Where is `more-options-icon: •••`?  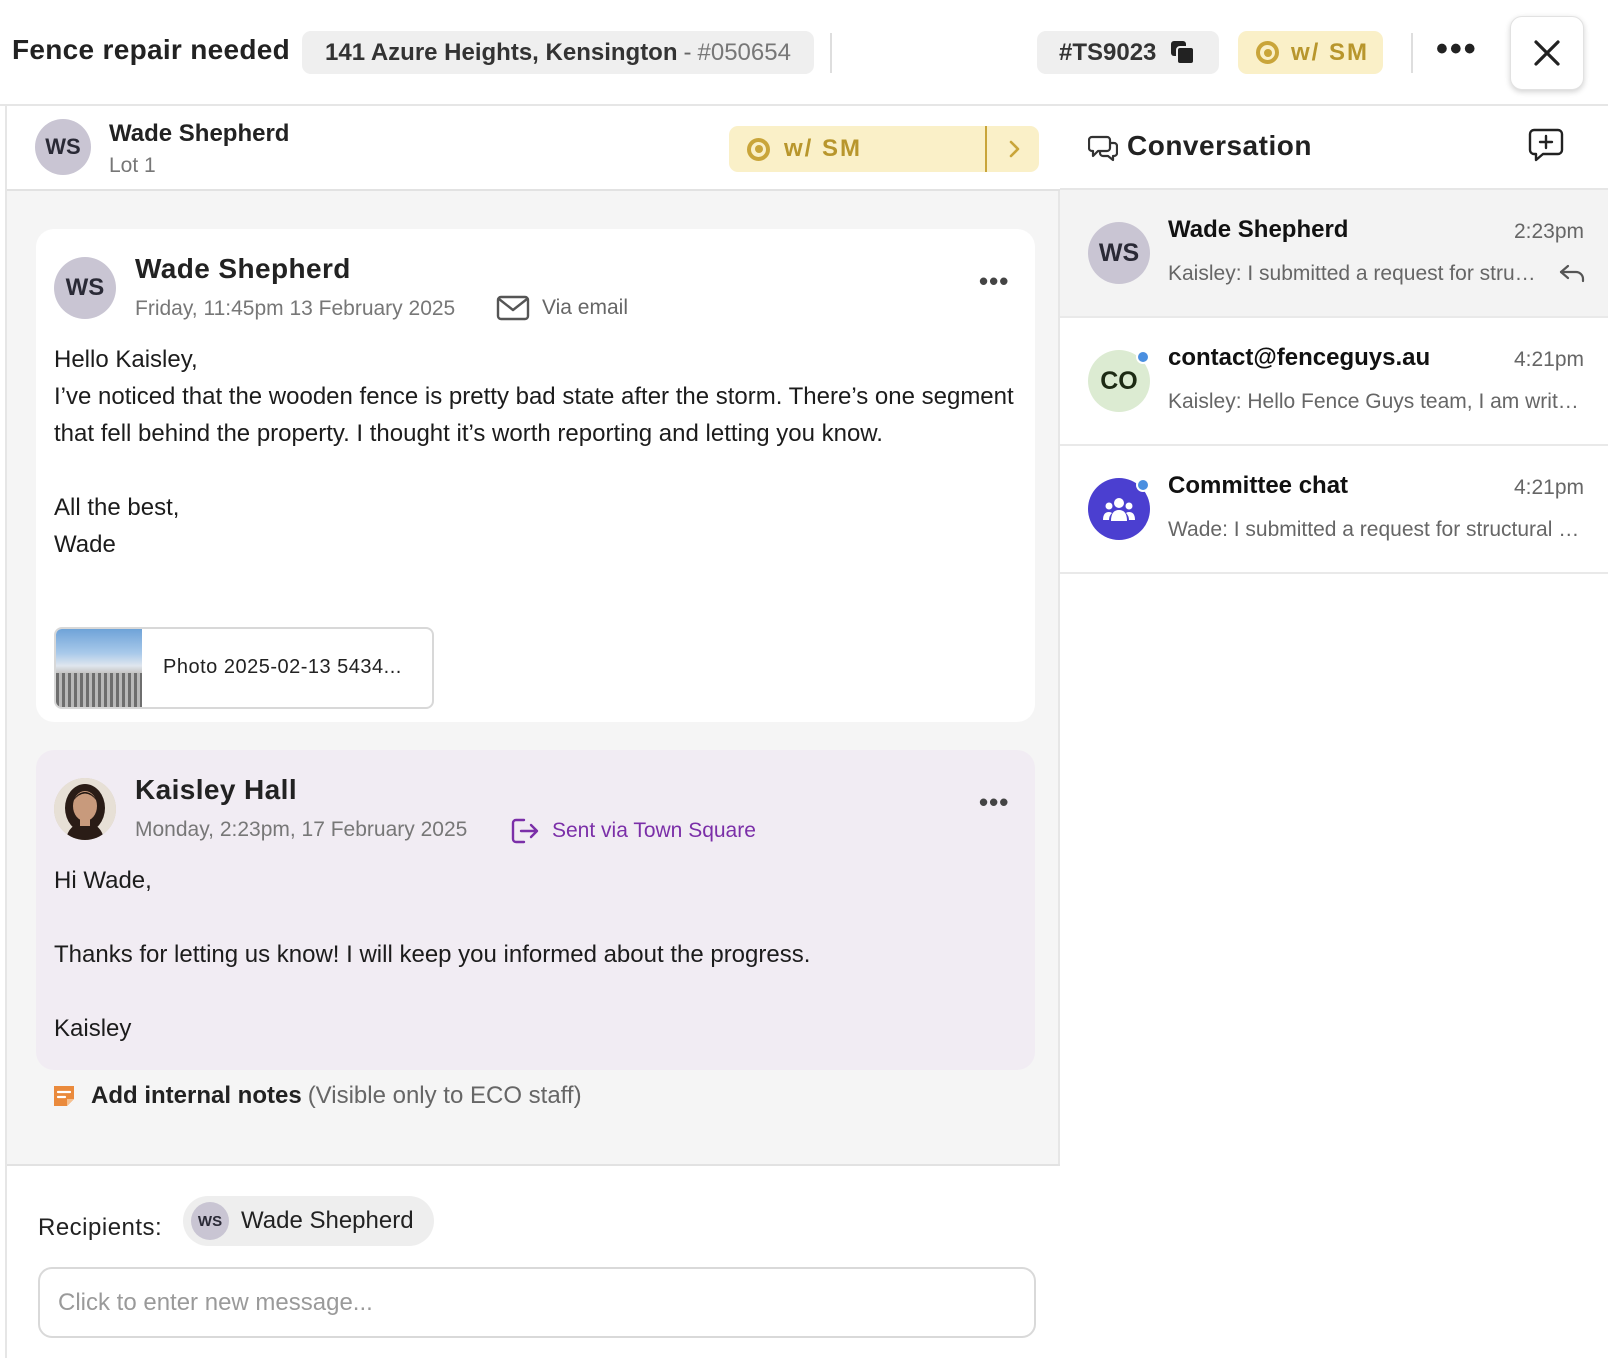 more-options-icon: ••• is located at coordinates (1457, 49).